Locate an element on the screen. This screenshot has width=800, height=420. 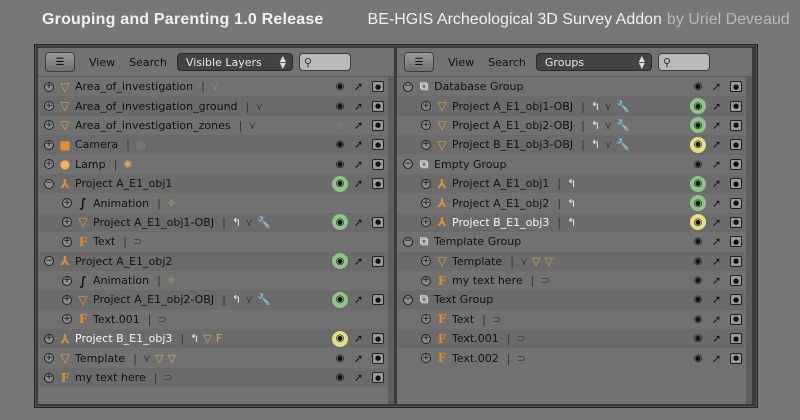
tree-row: + ▽ Project A_E1_obj2-OBJ | ↰ ⋎ 🔧 ◉ ➚ ● is located at coordinates (574, 125).